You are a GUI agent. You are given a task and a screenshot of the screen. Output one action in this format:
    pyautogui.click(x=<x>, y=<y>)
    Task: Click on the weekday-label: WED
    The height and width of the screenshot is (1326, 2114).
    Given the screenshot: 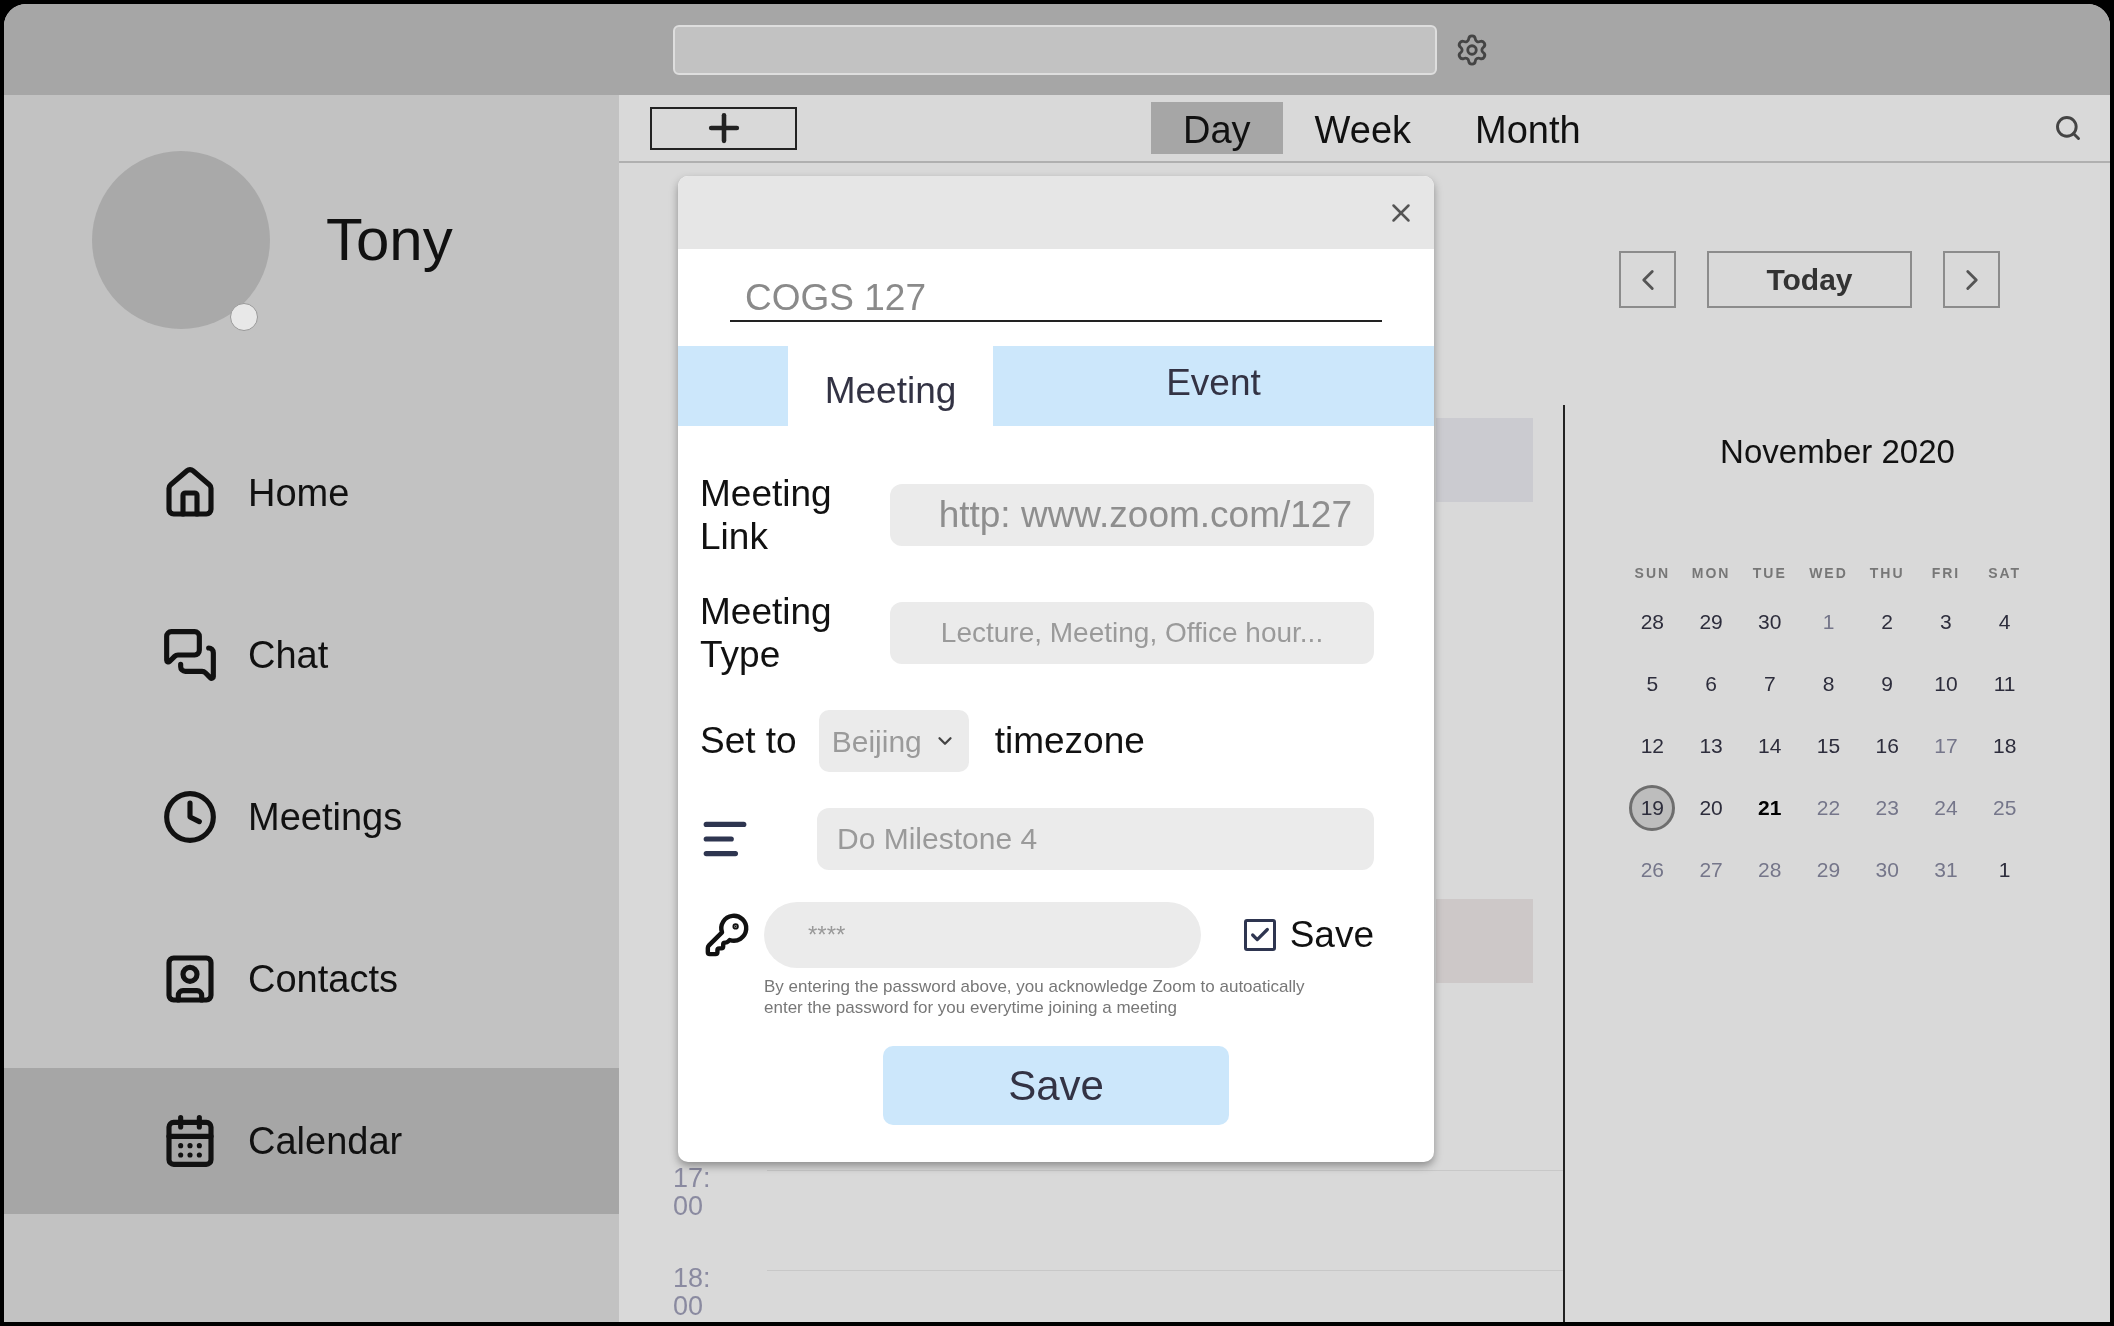 What is the action you would take?
    pyautogui.click(x=1828, y=573)
    